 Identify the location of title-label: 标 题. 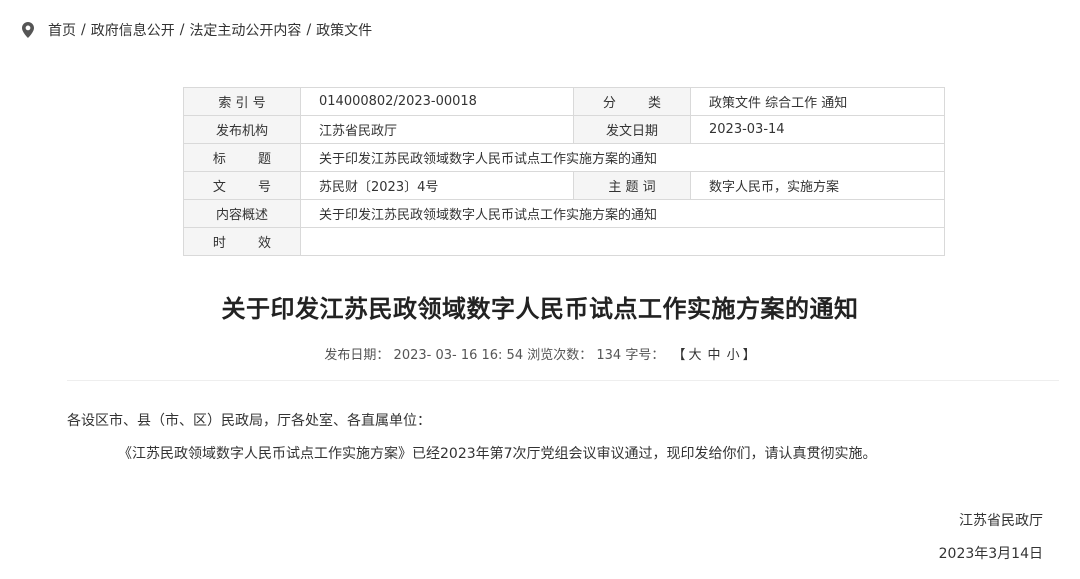
(242, 157).